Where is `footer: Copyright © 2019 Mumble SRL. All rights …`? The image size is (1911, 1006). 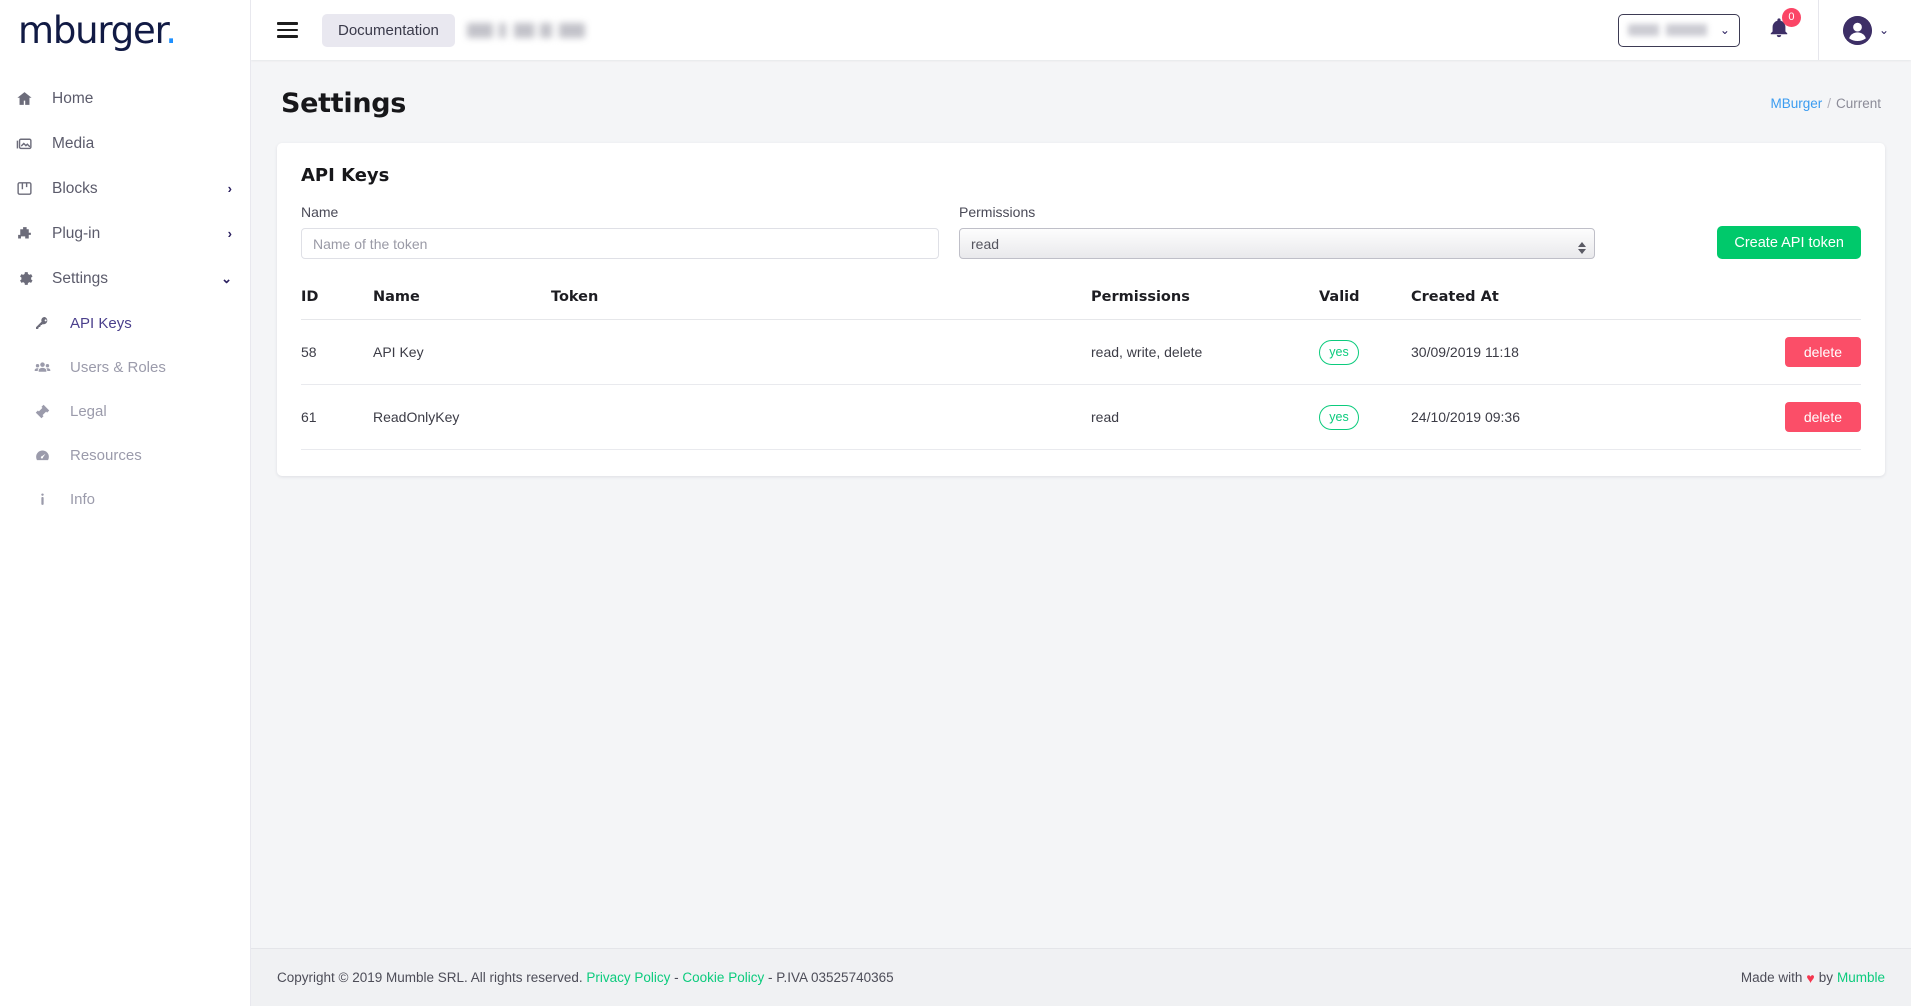 footer: Copyright © 2019 Mumble SRL. All rights … is located at coordinates (1081, 977).